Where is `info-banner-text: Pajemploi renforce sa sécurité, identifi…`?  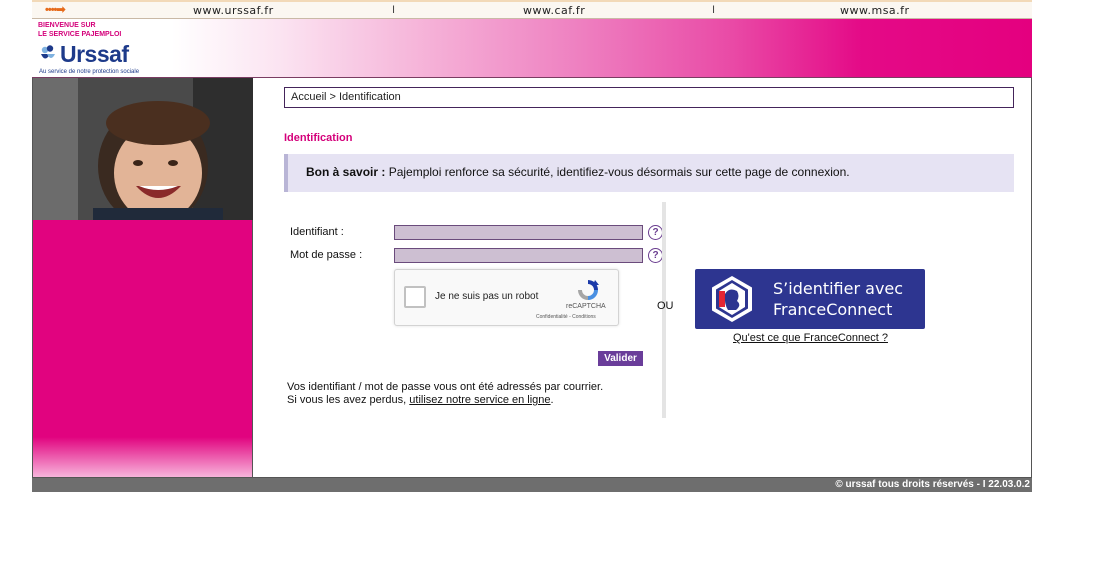 info-banner-text: Pajemploi renforce sa sécurité, identifi… is located at coordinates (617, 172).